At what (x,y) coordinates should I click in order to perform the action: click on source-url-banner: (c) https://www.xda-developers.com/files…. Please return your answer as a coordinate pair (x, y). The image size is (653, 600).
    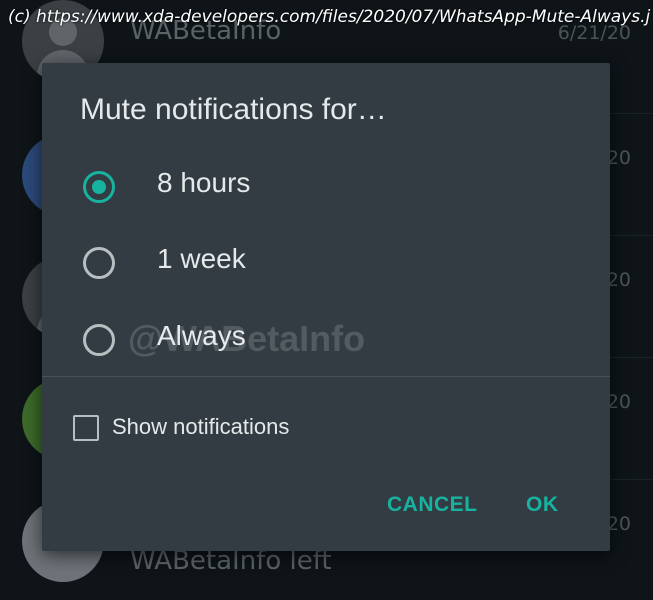
    Looking at the image, I should click on (329, 17).